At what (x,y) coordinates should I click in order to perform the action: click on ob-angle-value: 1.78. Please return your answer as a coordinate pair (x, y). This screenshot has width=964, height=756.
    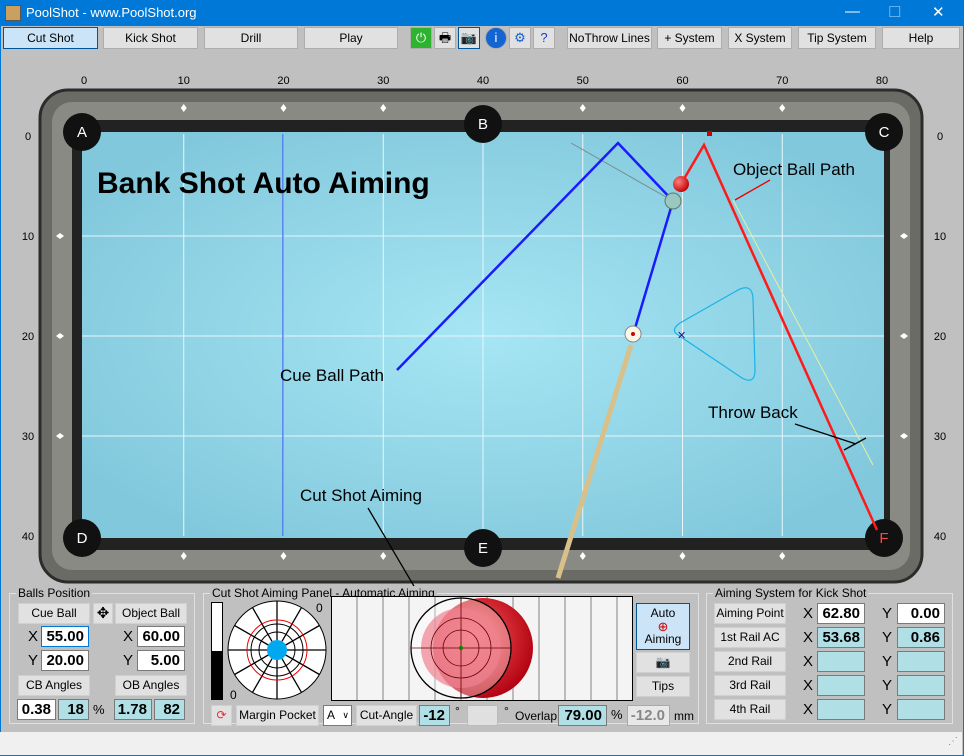
    Looking at the image, I should click on (133, 709).